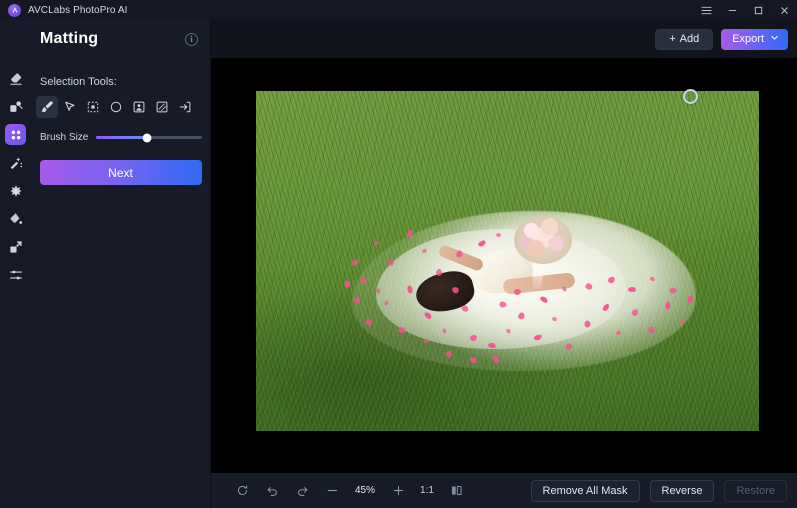  I want to click on selection-tools-row, so click(123, 107).